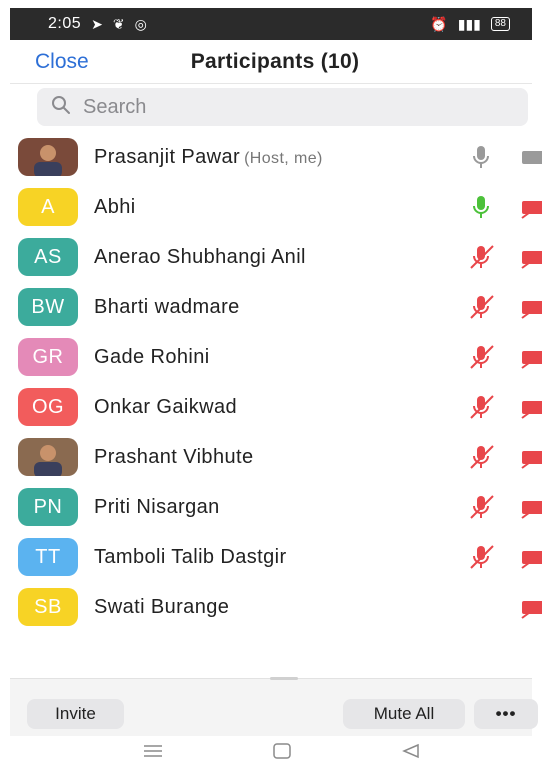 The height and width of the screenshot is (763, 542). I want to click on participant-row: AS Anerao Shubhangi Anil, so click(276, 257).